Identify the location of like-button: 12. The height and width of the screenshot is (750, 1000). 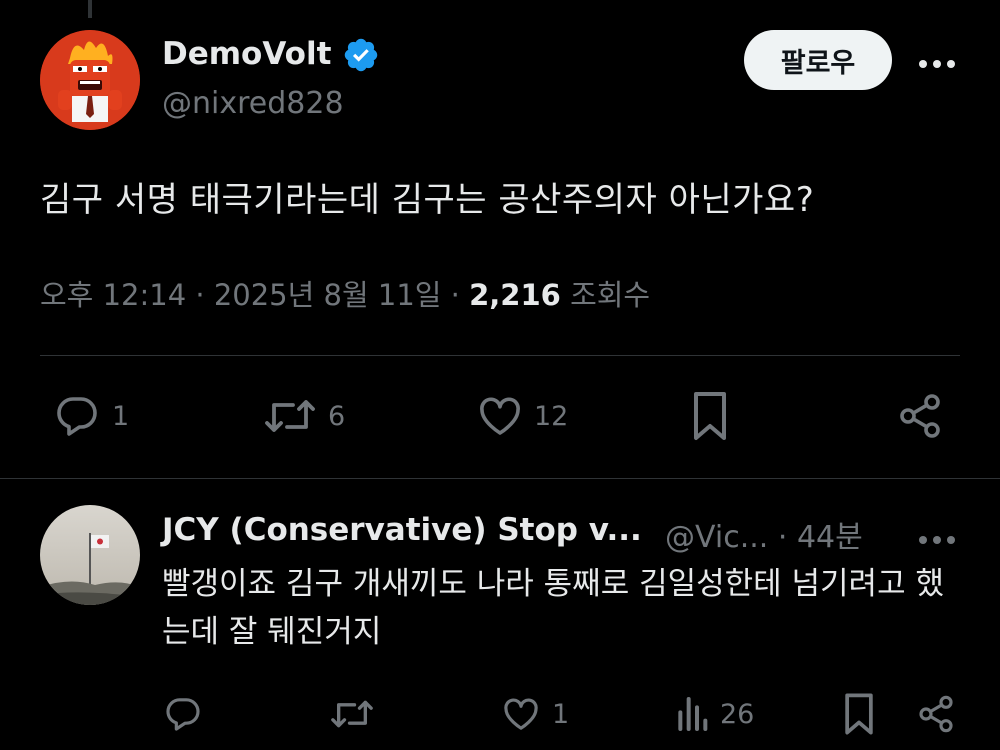
(522, 416).